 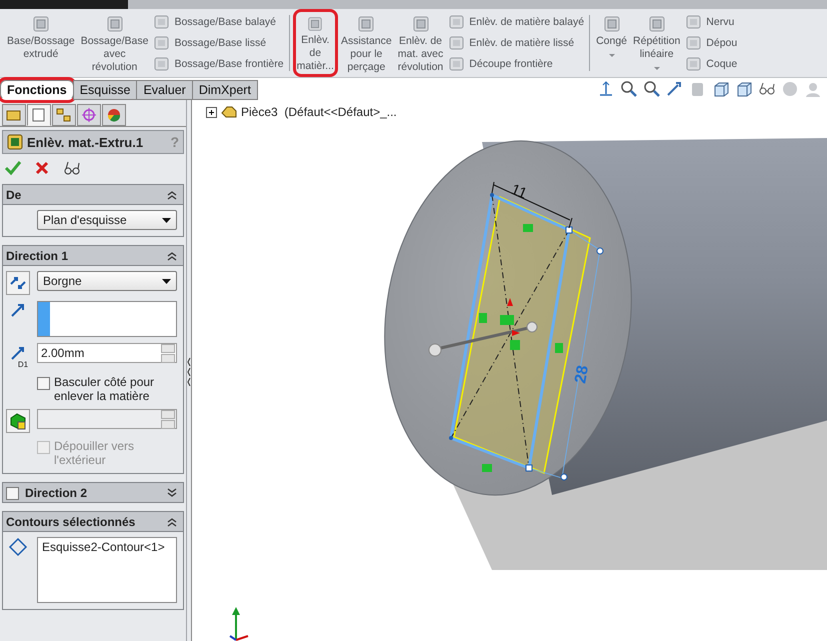 What do you see at coordinates (652, 89) in the screenshot?
I see `zoom-area-icon` at bounding box center [652, 89].